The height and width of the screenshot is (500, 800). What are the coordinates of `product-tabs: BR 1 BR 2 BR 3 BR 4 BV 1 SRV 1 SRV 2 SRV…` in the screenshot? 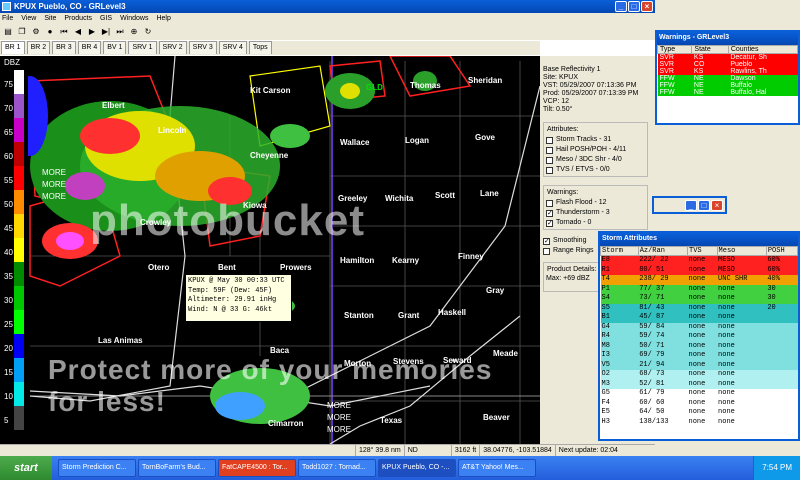 It's located at (270, 48).